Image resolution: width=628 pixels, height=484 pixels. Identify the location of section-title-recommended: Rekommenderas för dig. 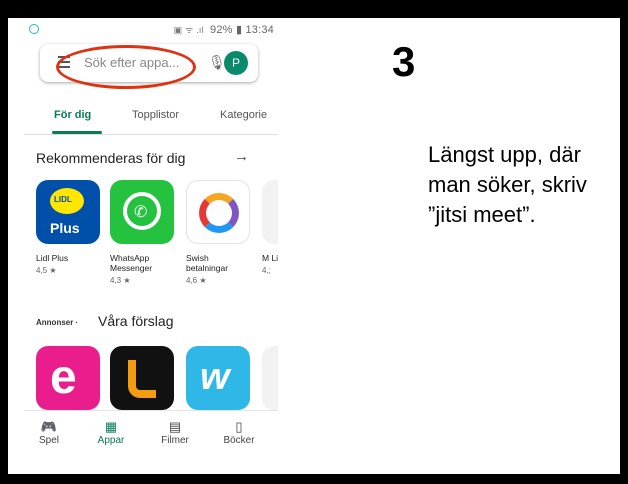
(110, 158).